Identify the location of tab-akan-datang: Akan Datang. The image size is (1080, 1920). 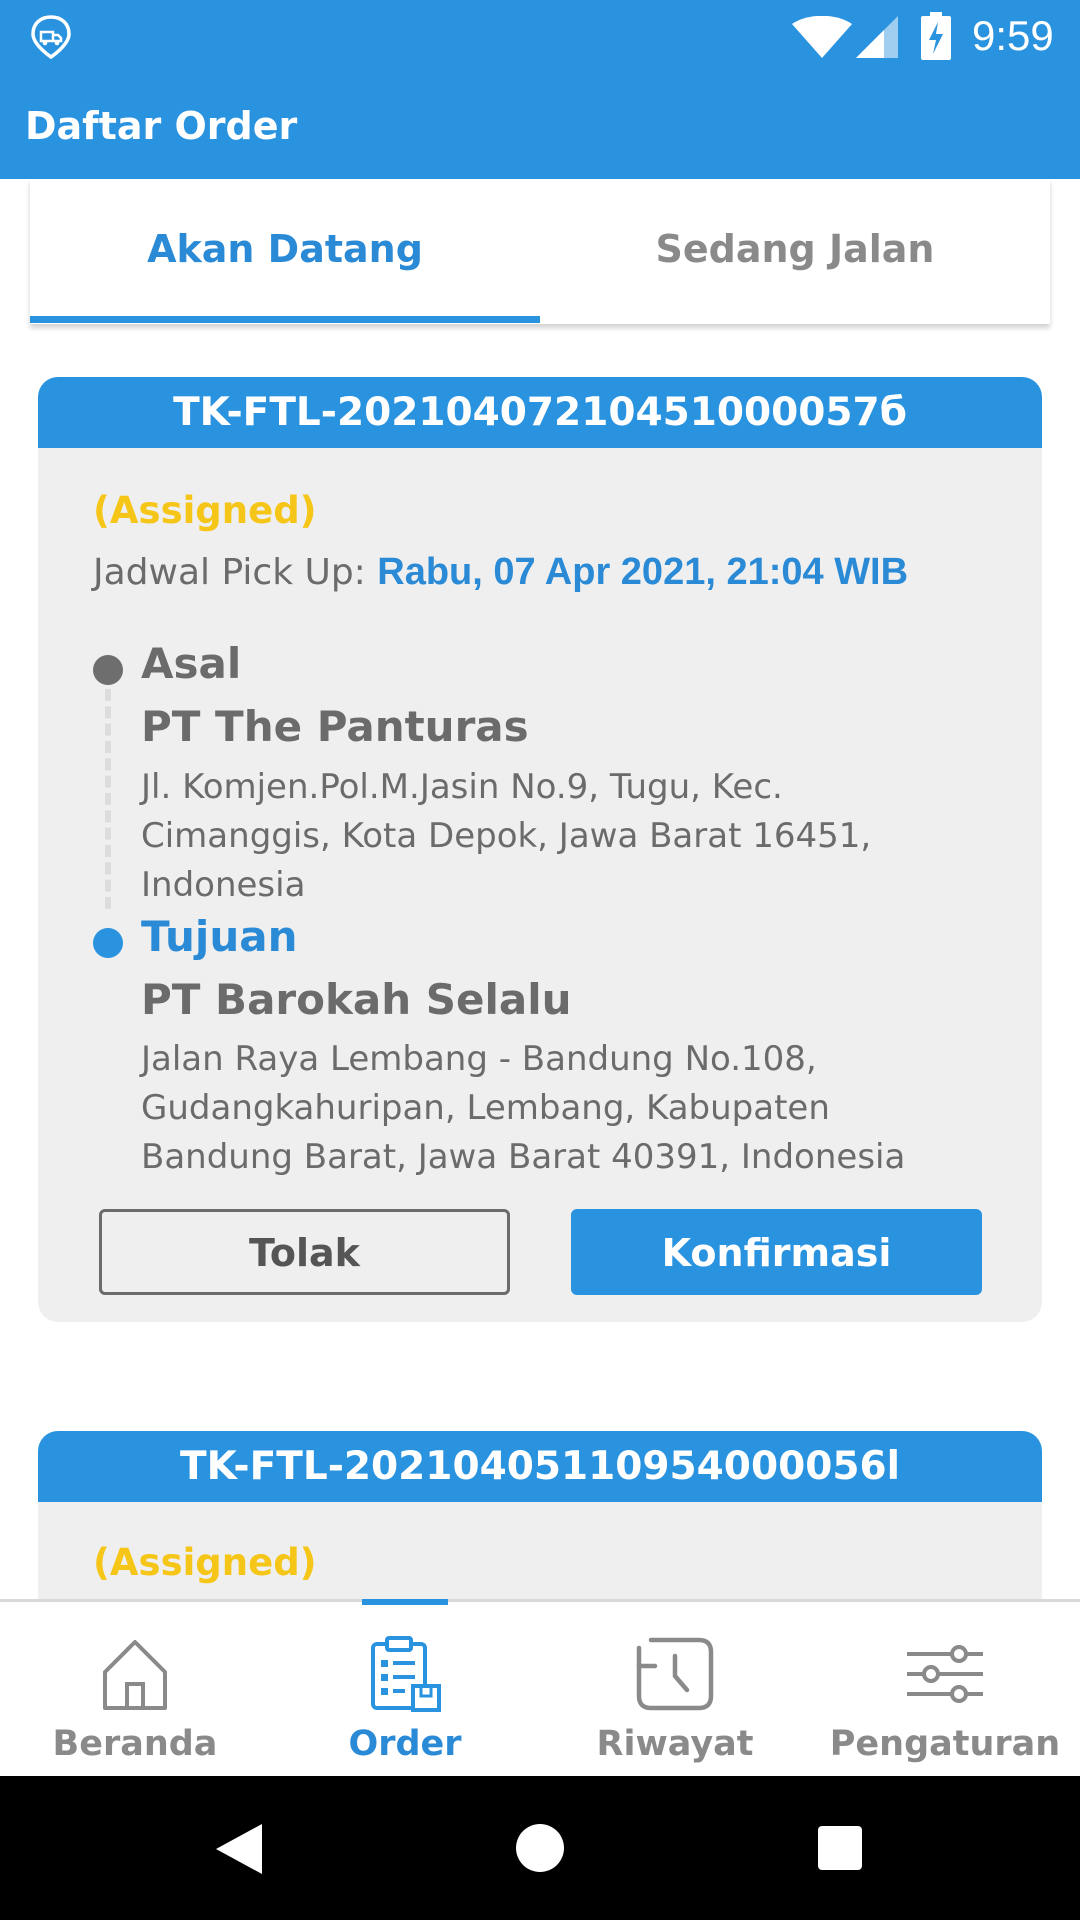
(285, 249).